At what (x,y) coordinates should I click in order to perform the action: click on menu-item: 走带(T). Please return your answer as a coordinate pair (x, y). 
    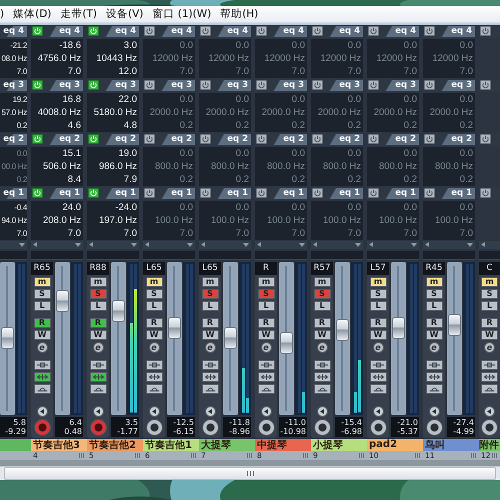
    Looking at the image, I should click on (78, 14).